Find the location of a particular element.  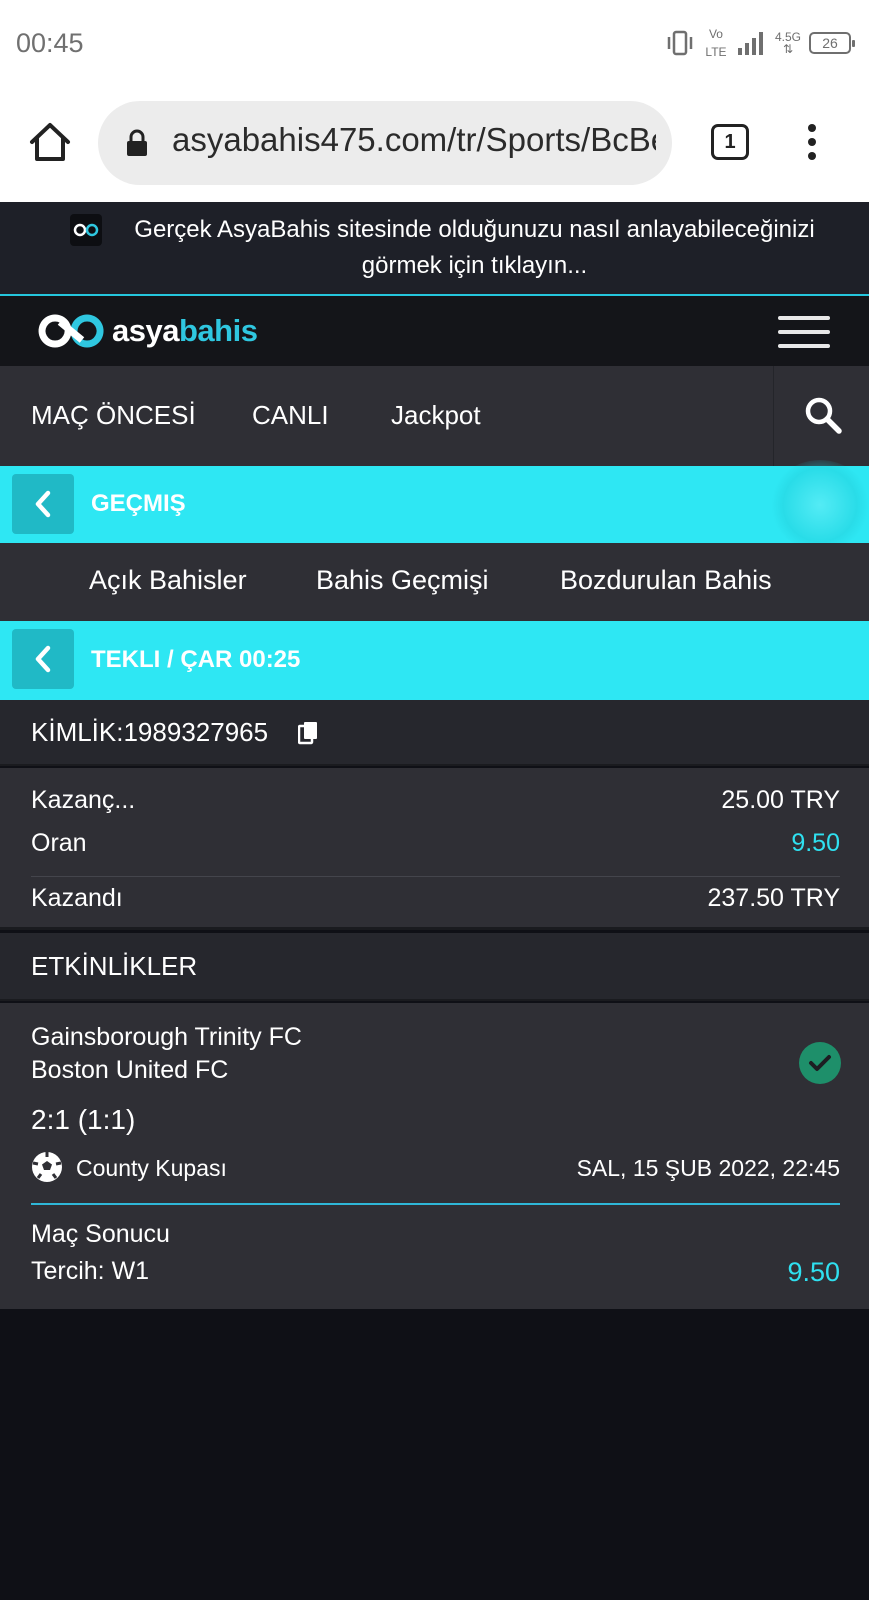

bet-type-title: TEKLI / ÇAR 00:25 is located at coordinates (196, 659).